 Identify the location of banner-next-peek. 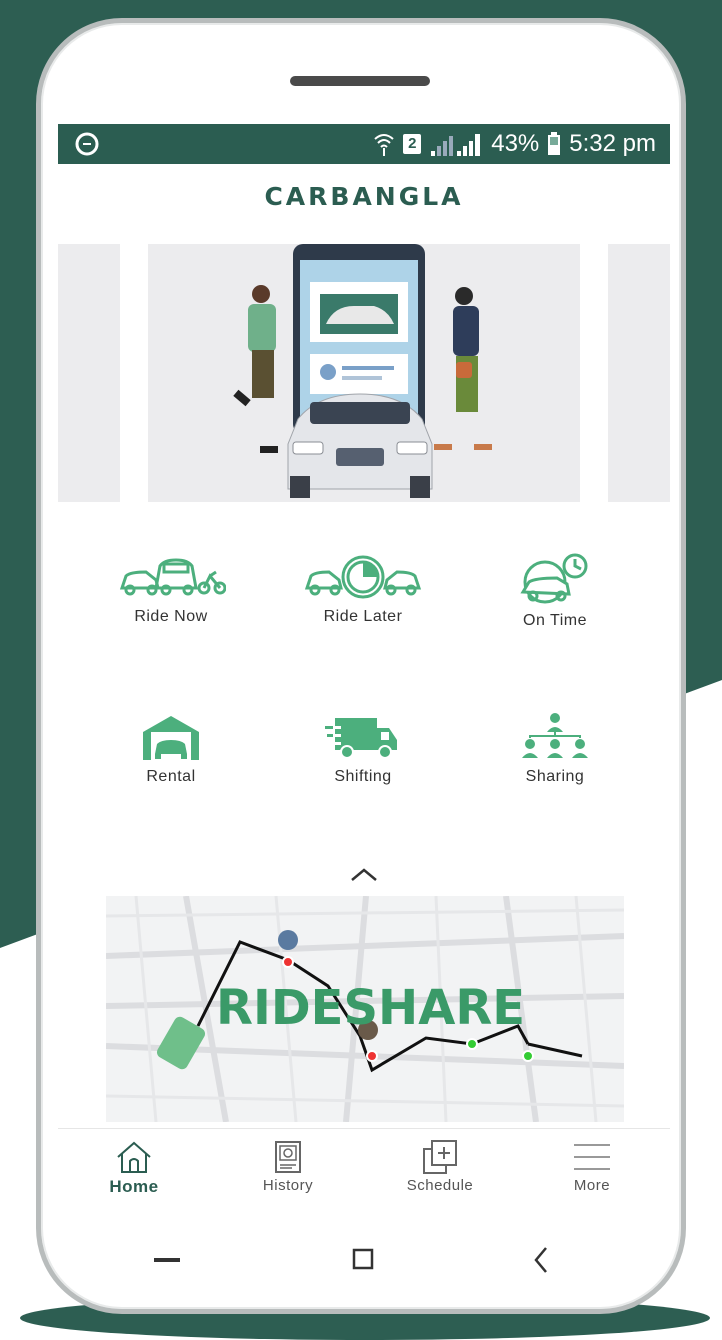
(639, 373).